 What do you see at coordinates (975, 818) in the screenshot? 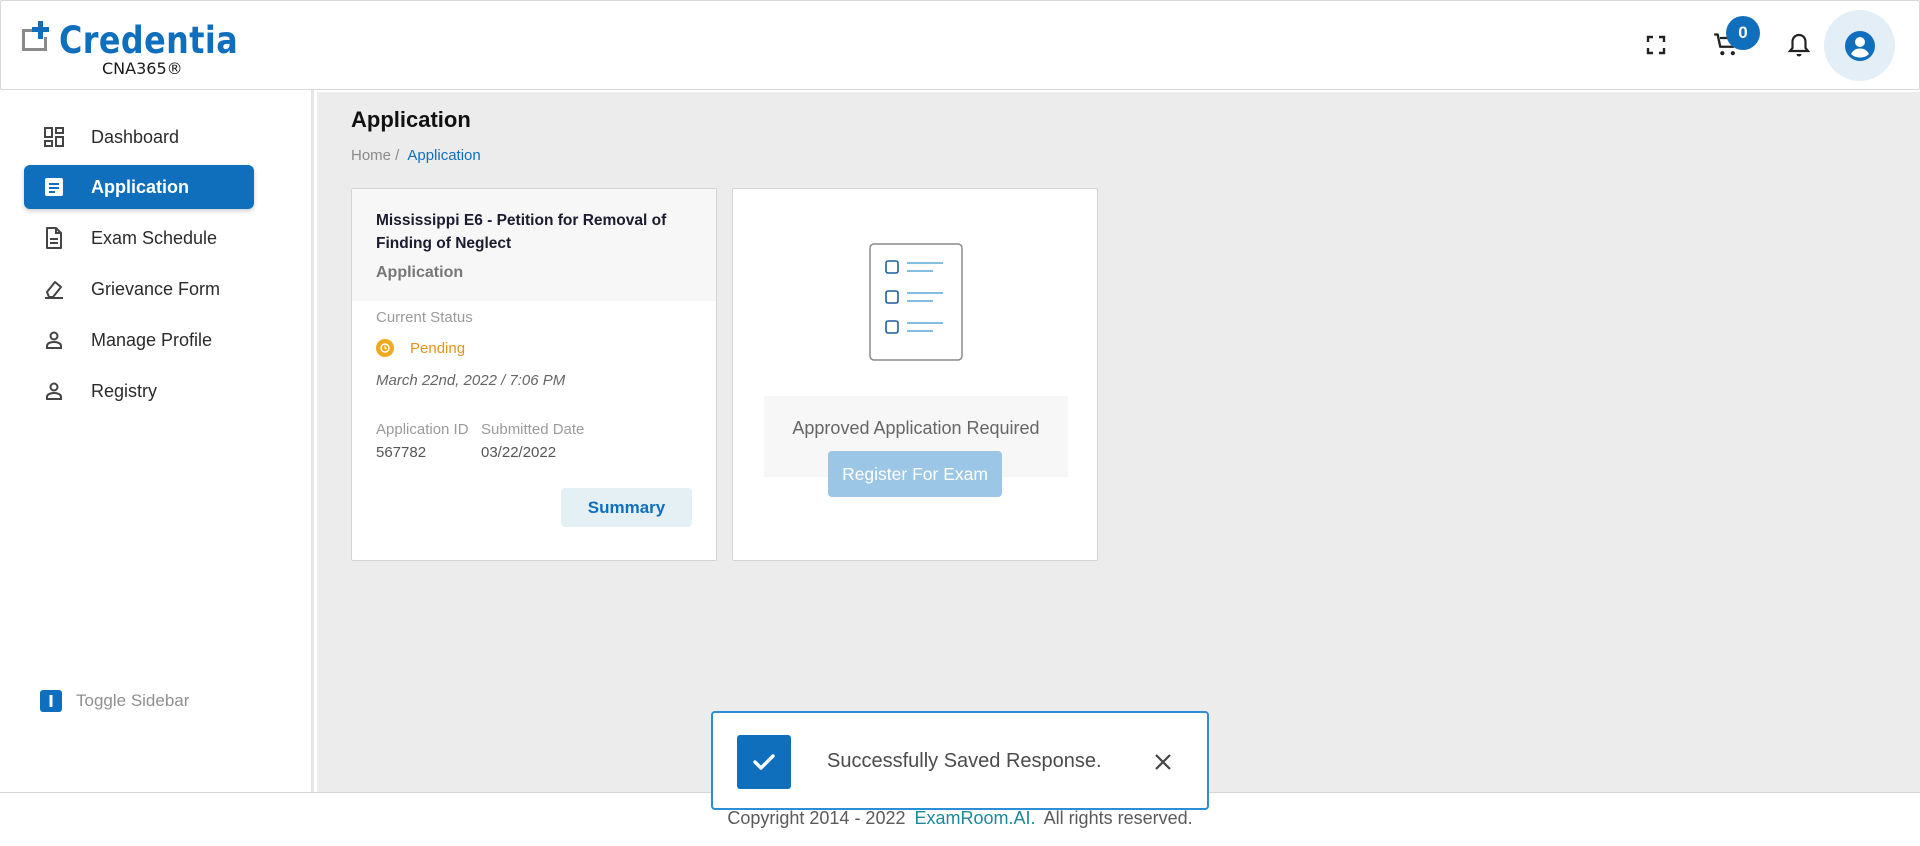
I see `examroom-link: ExamRoom.AI.` at bounding box center [975, 818].